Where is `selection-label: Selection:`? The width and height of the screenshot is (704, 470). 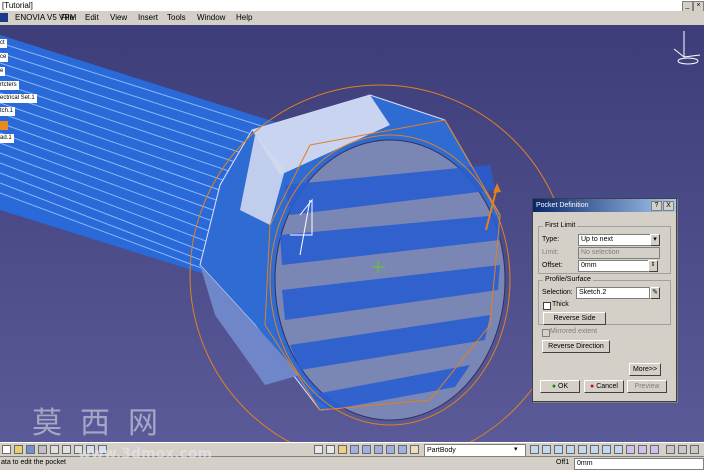 selection-label: Selection: is located at coordinates (557, 292).